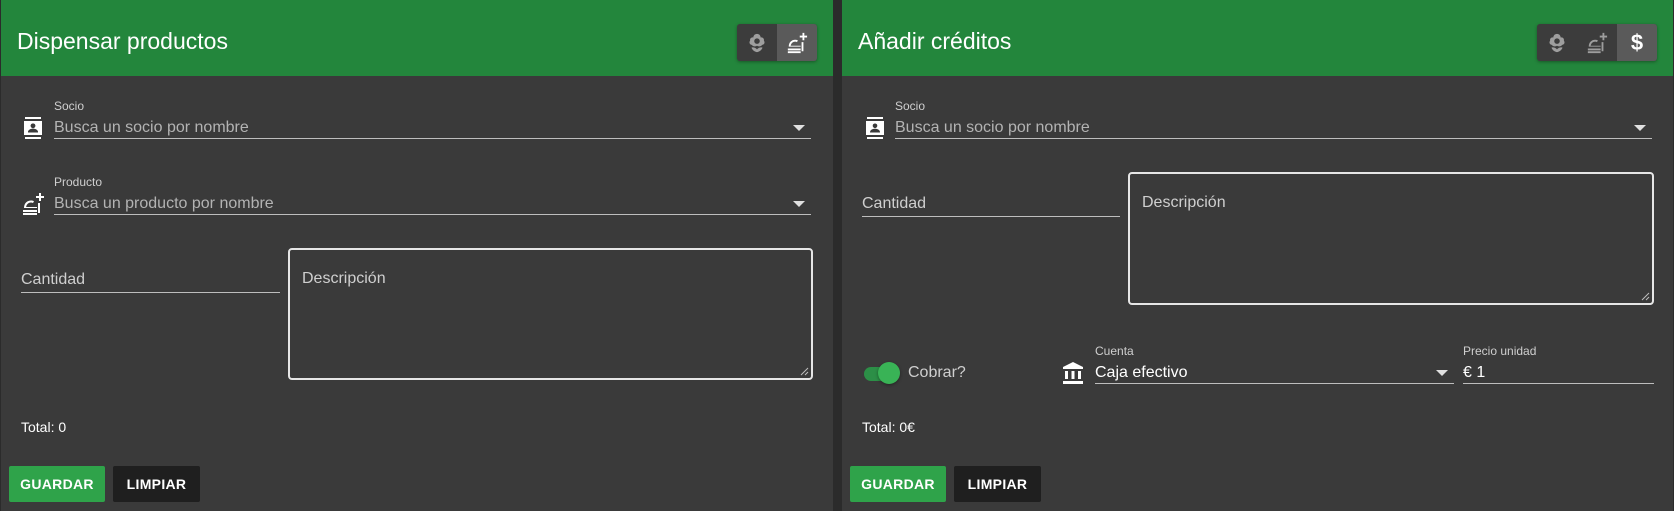  What do you see at coordinates (1500, 351) in the screenshot?
I see `precio-label: Precio unidad` at bounding box center [1500, 351].